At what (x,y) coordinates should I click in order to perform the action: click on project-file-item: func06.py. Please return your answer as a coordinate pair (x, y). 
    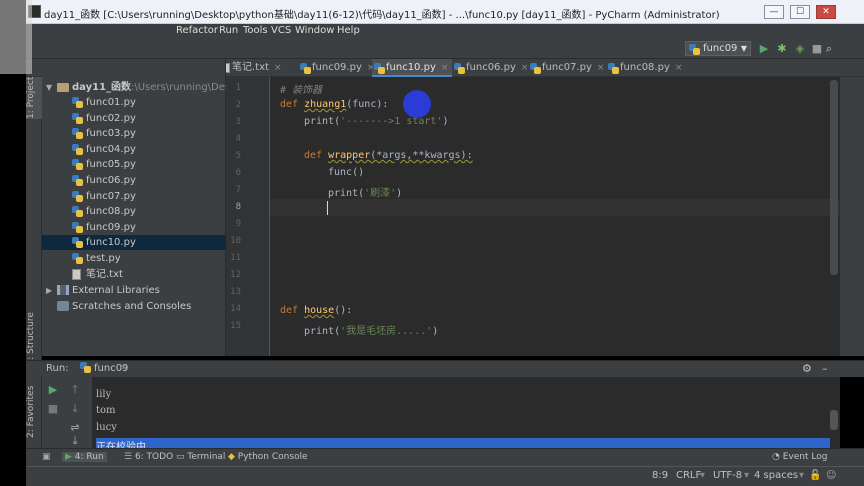
    Looking at the image, I should click on (134, 180).